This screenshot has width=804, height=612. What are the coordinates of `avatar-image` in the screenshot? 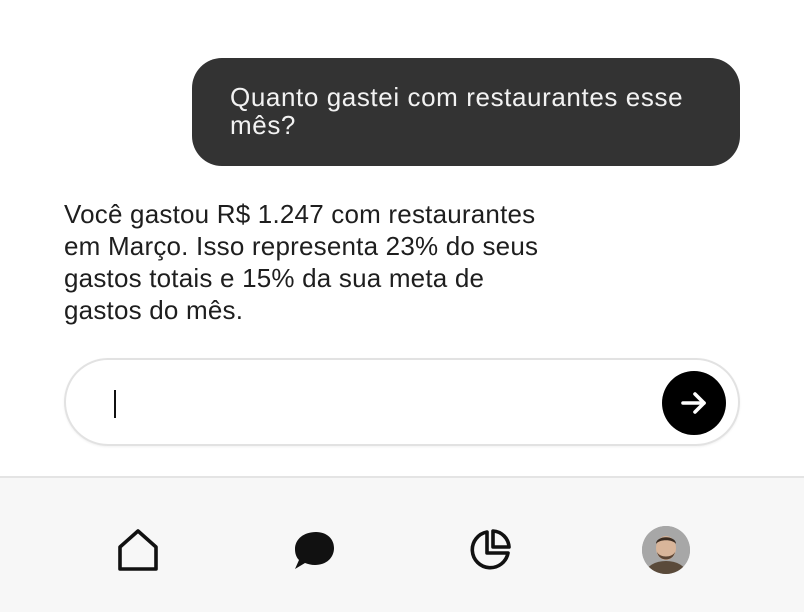 It's located at (666, 550).